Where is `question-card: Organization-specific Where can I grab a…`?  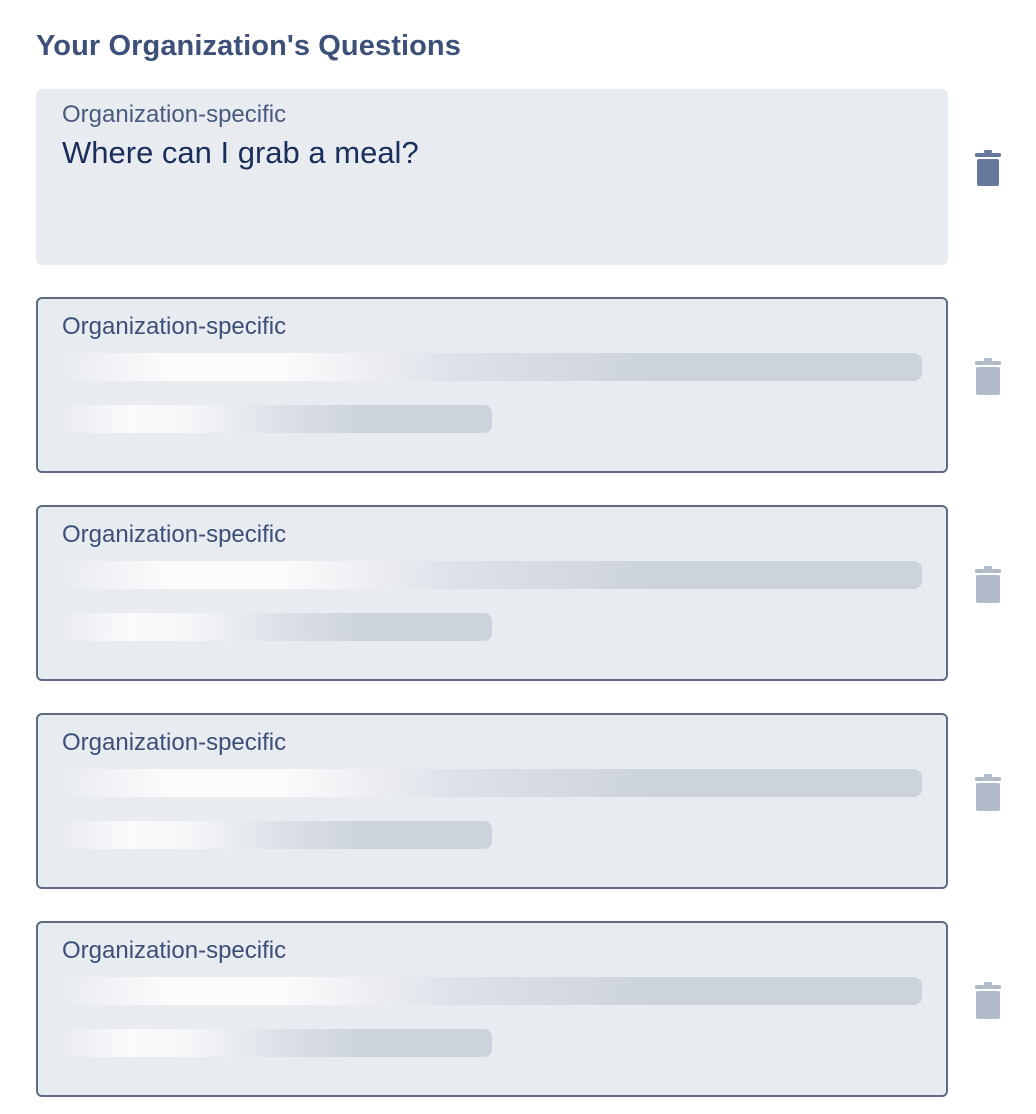 question-card: Organization-specific Where can I grab a… is located at coordinates (492, 177).